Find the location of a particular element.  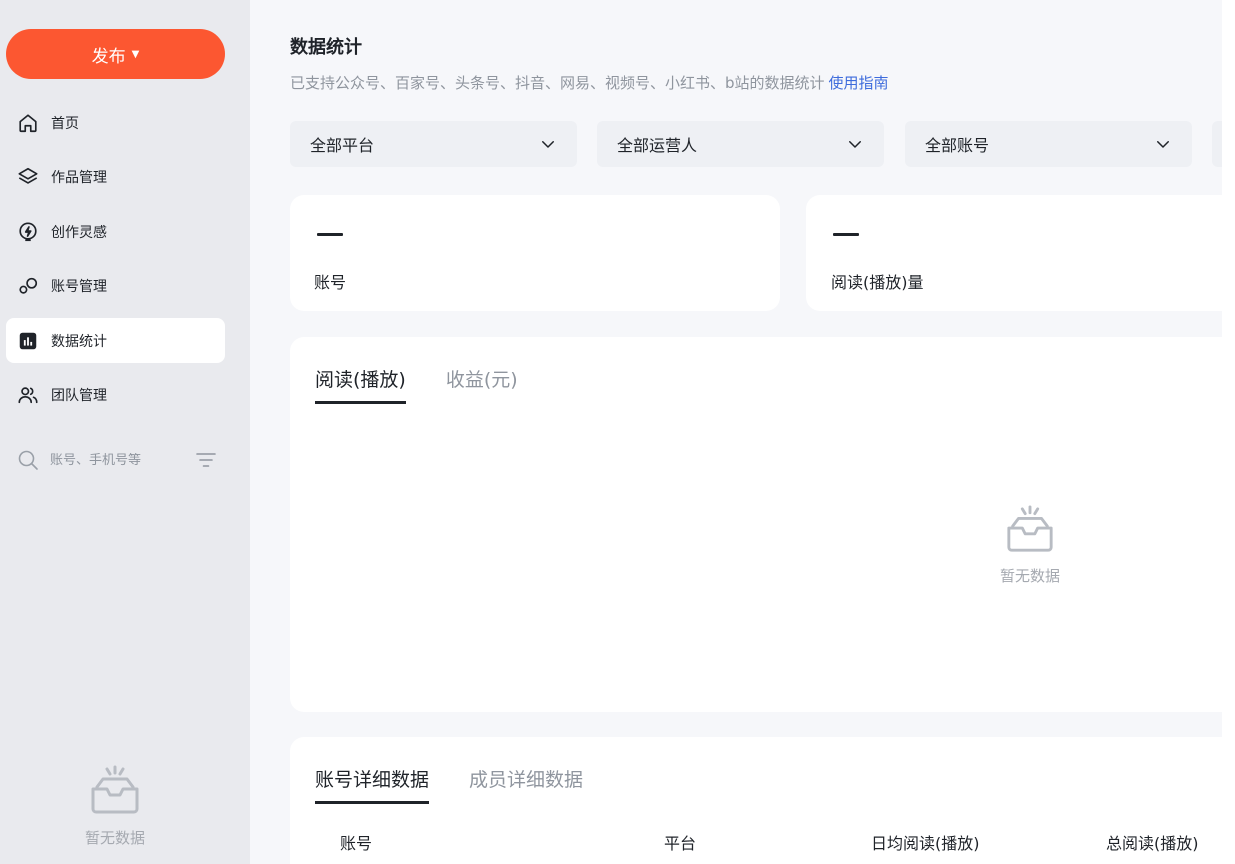

sidebar-item-home: 首页 is located at coordinates (115, 122).